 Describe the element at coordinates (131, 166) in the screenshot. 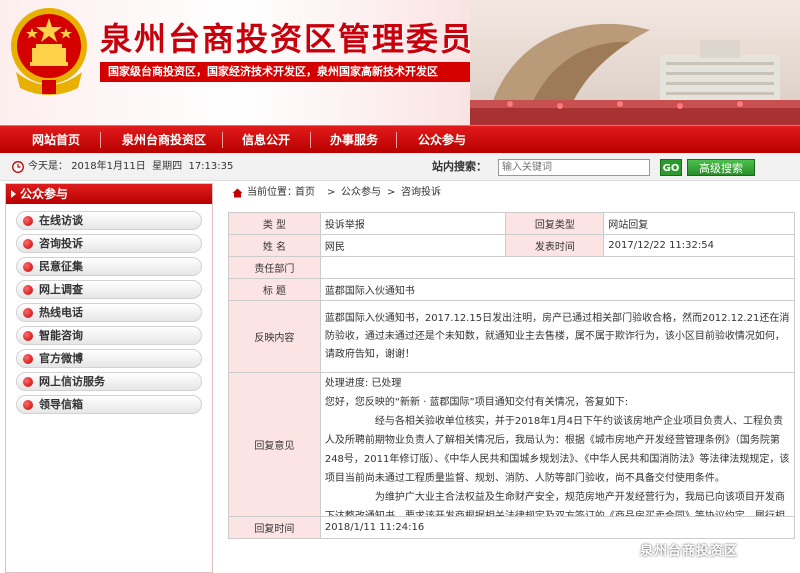

I see `current-date: 今天是： 2018年1月11日 星期四 17:13:35` at that location.